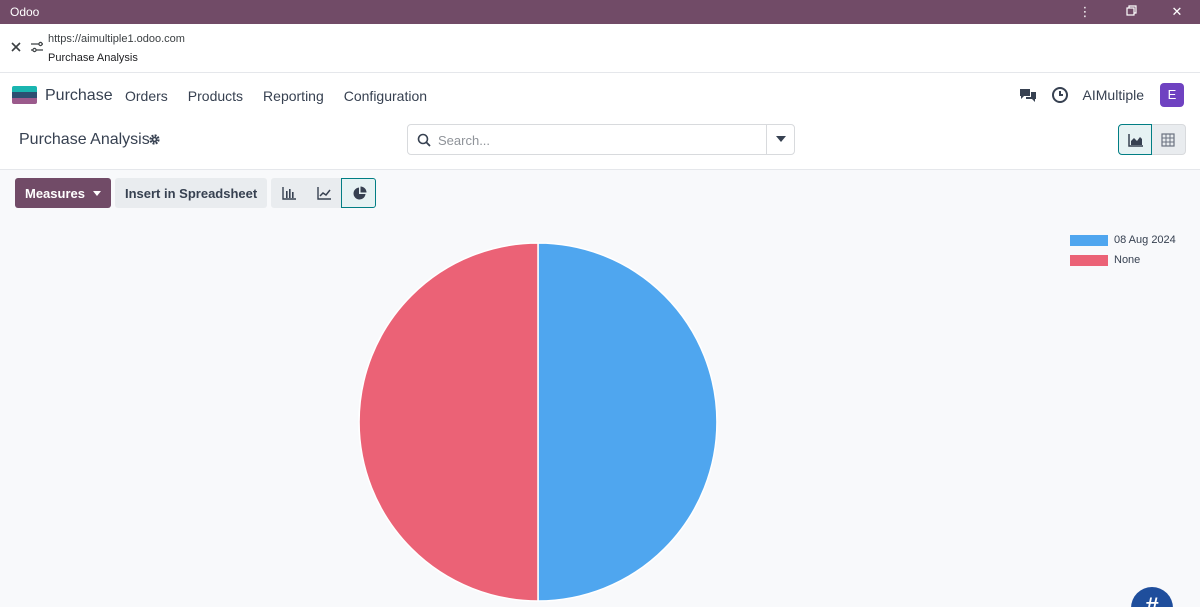 The height and width of the screenshot is (607, 1200). I want to click on company-name: AIMultiple, so click(1113, 95).